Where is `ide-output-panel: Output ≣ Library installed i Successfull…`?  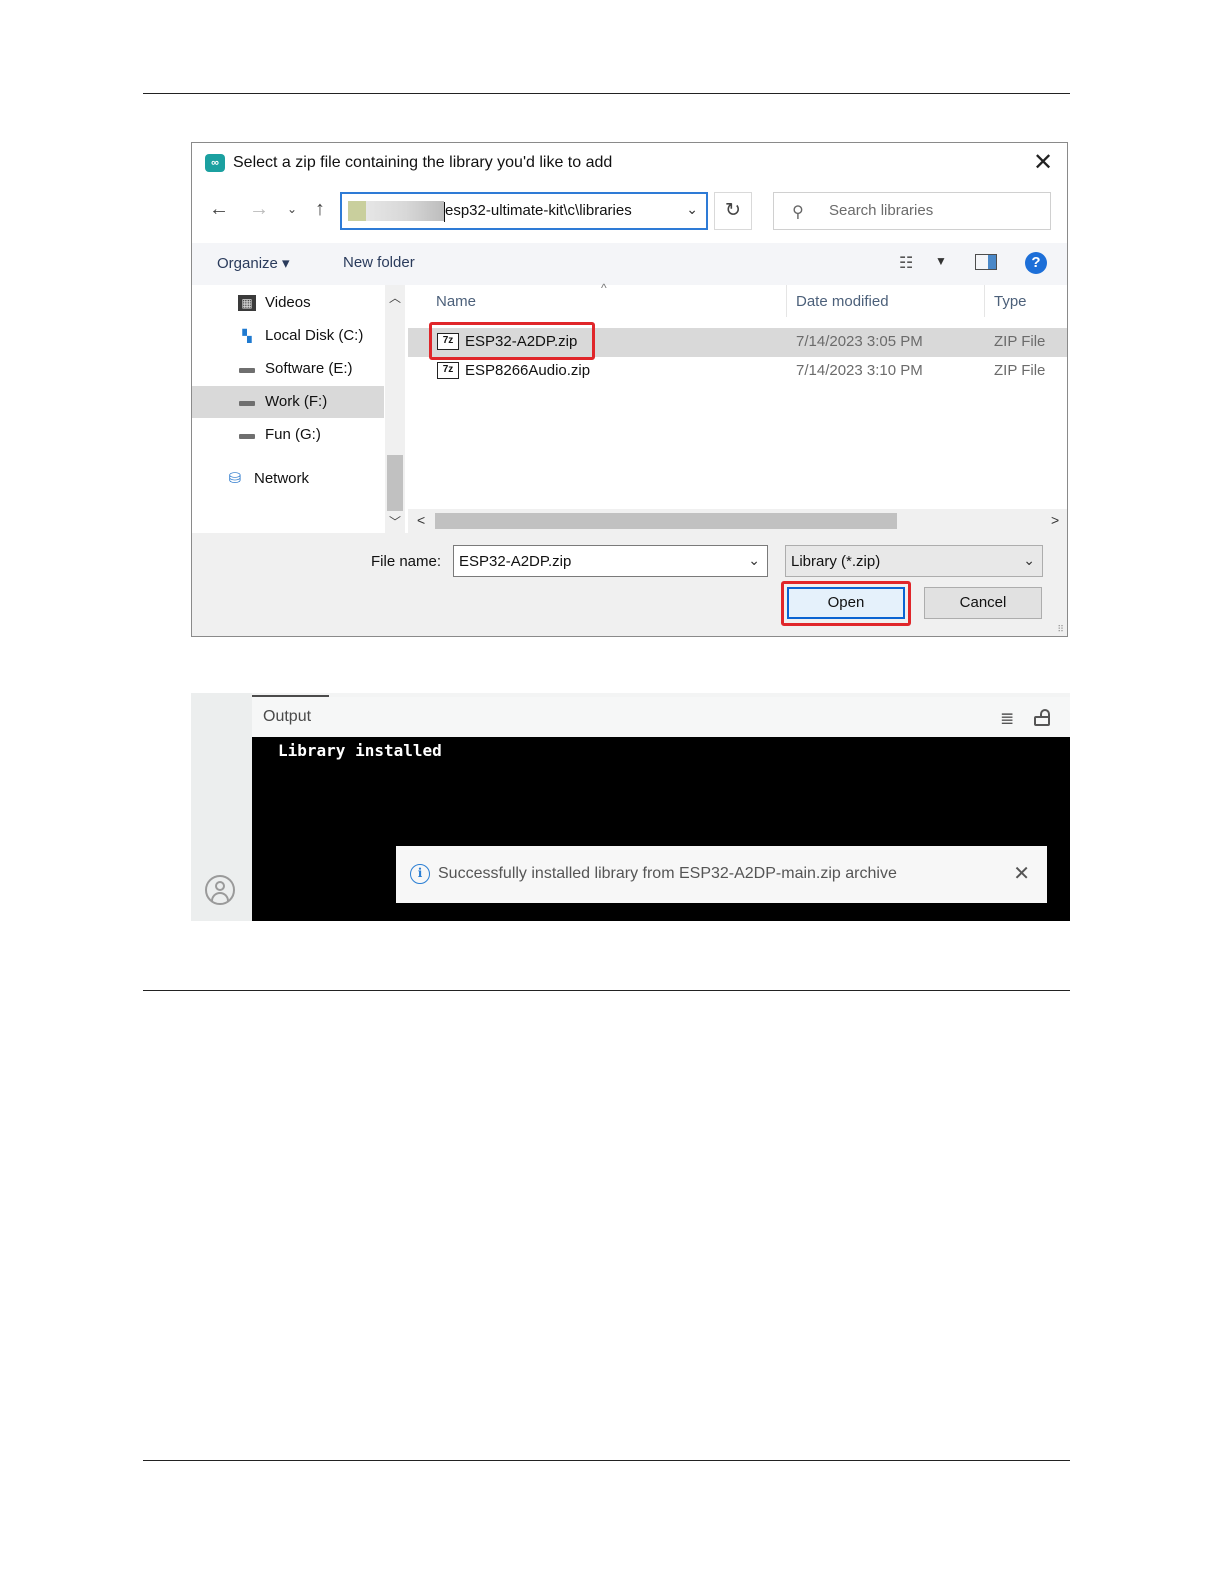
ide-output-panel: Output ≣ Library installed i Successfull… is located at coordinates (630, 807).